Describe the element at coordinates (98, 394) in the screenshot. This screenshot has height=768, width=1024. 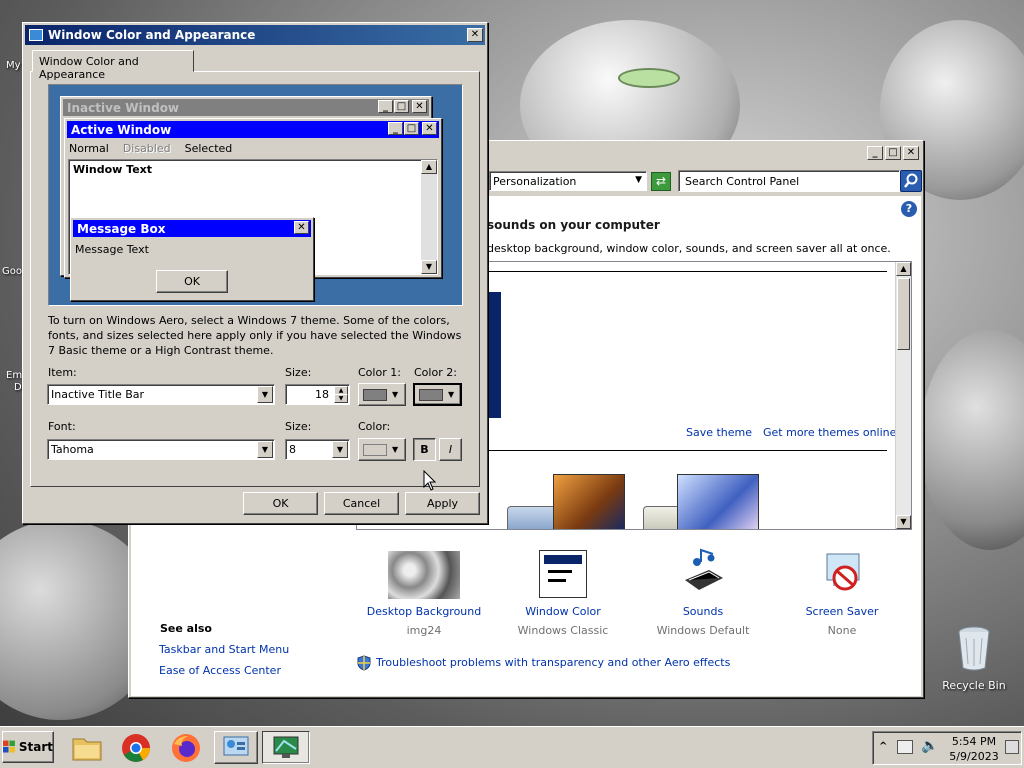
I see `item-value: Inactive Title Bar` at that location.